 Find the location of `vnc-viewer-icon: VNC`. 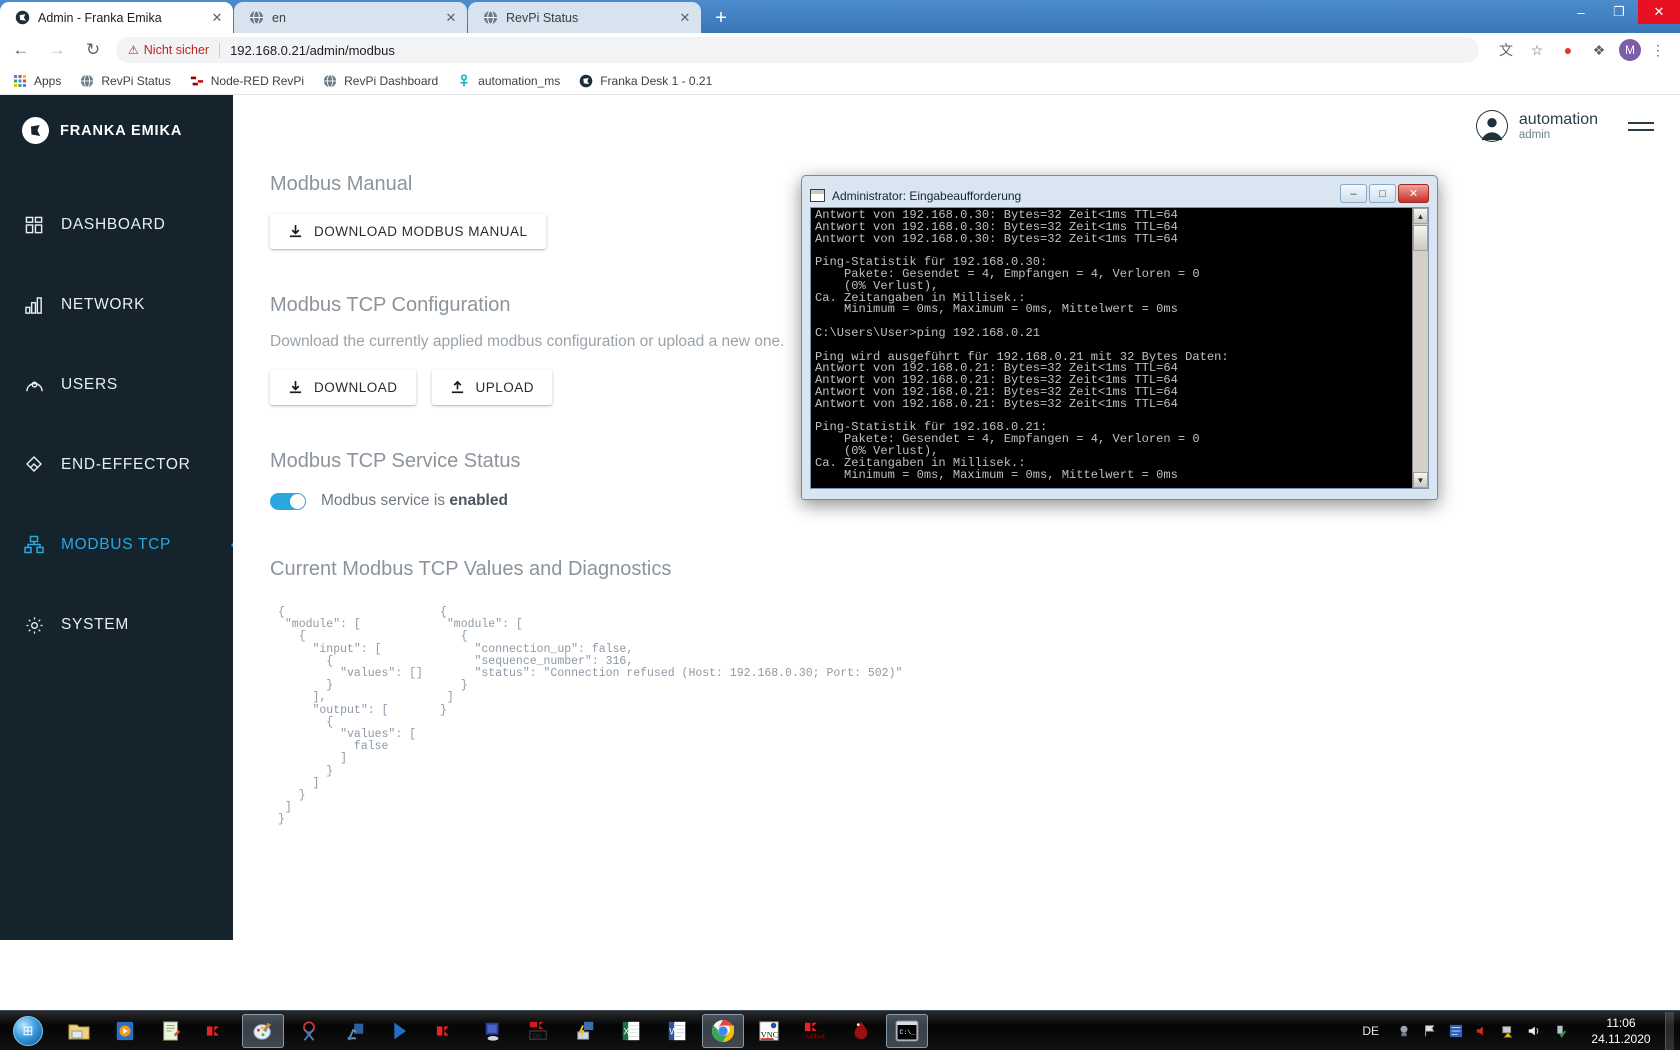

vnc-viewer-icon: VNC is located at coordinates (769, 1031).